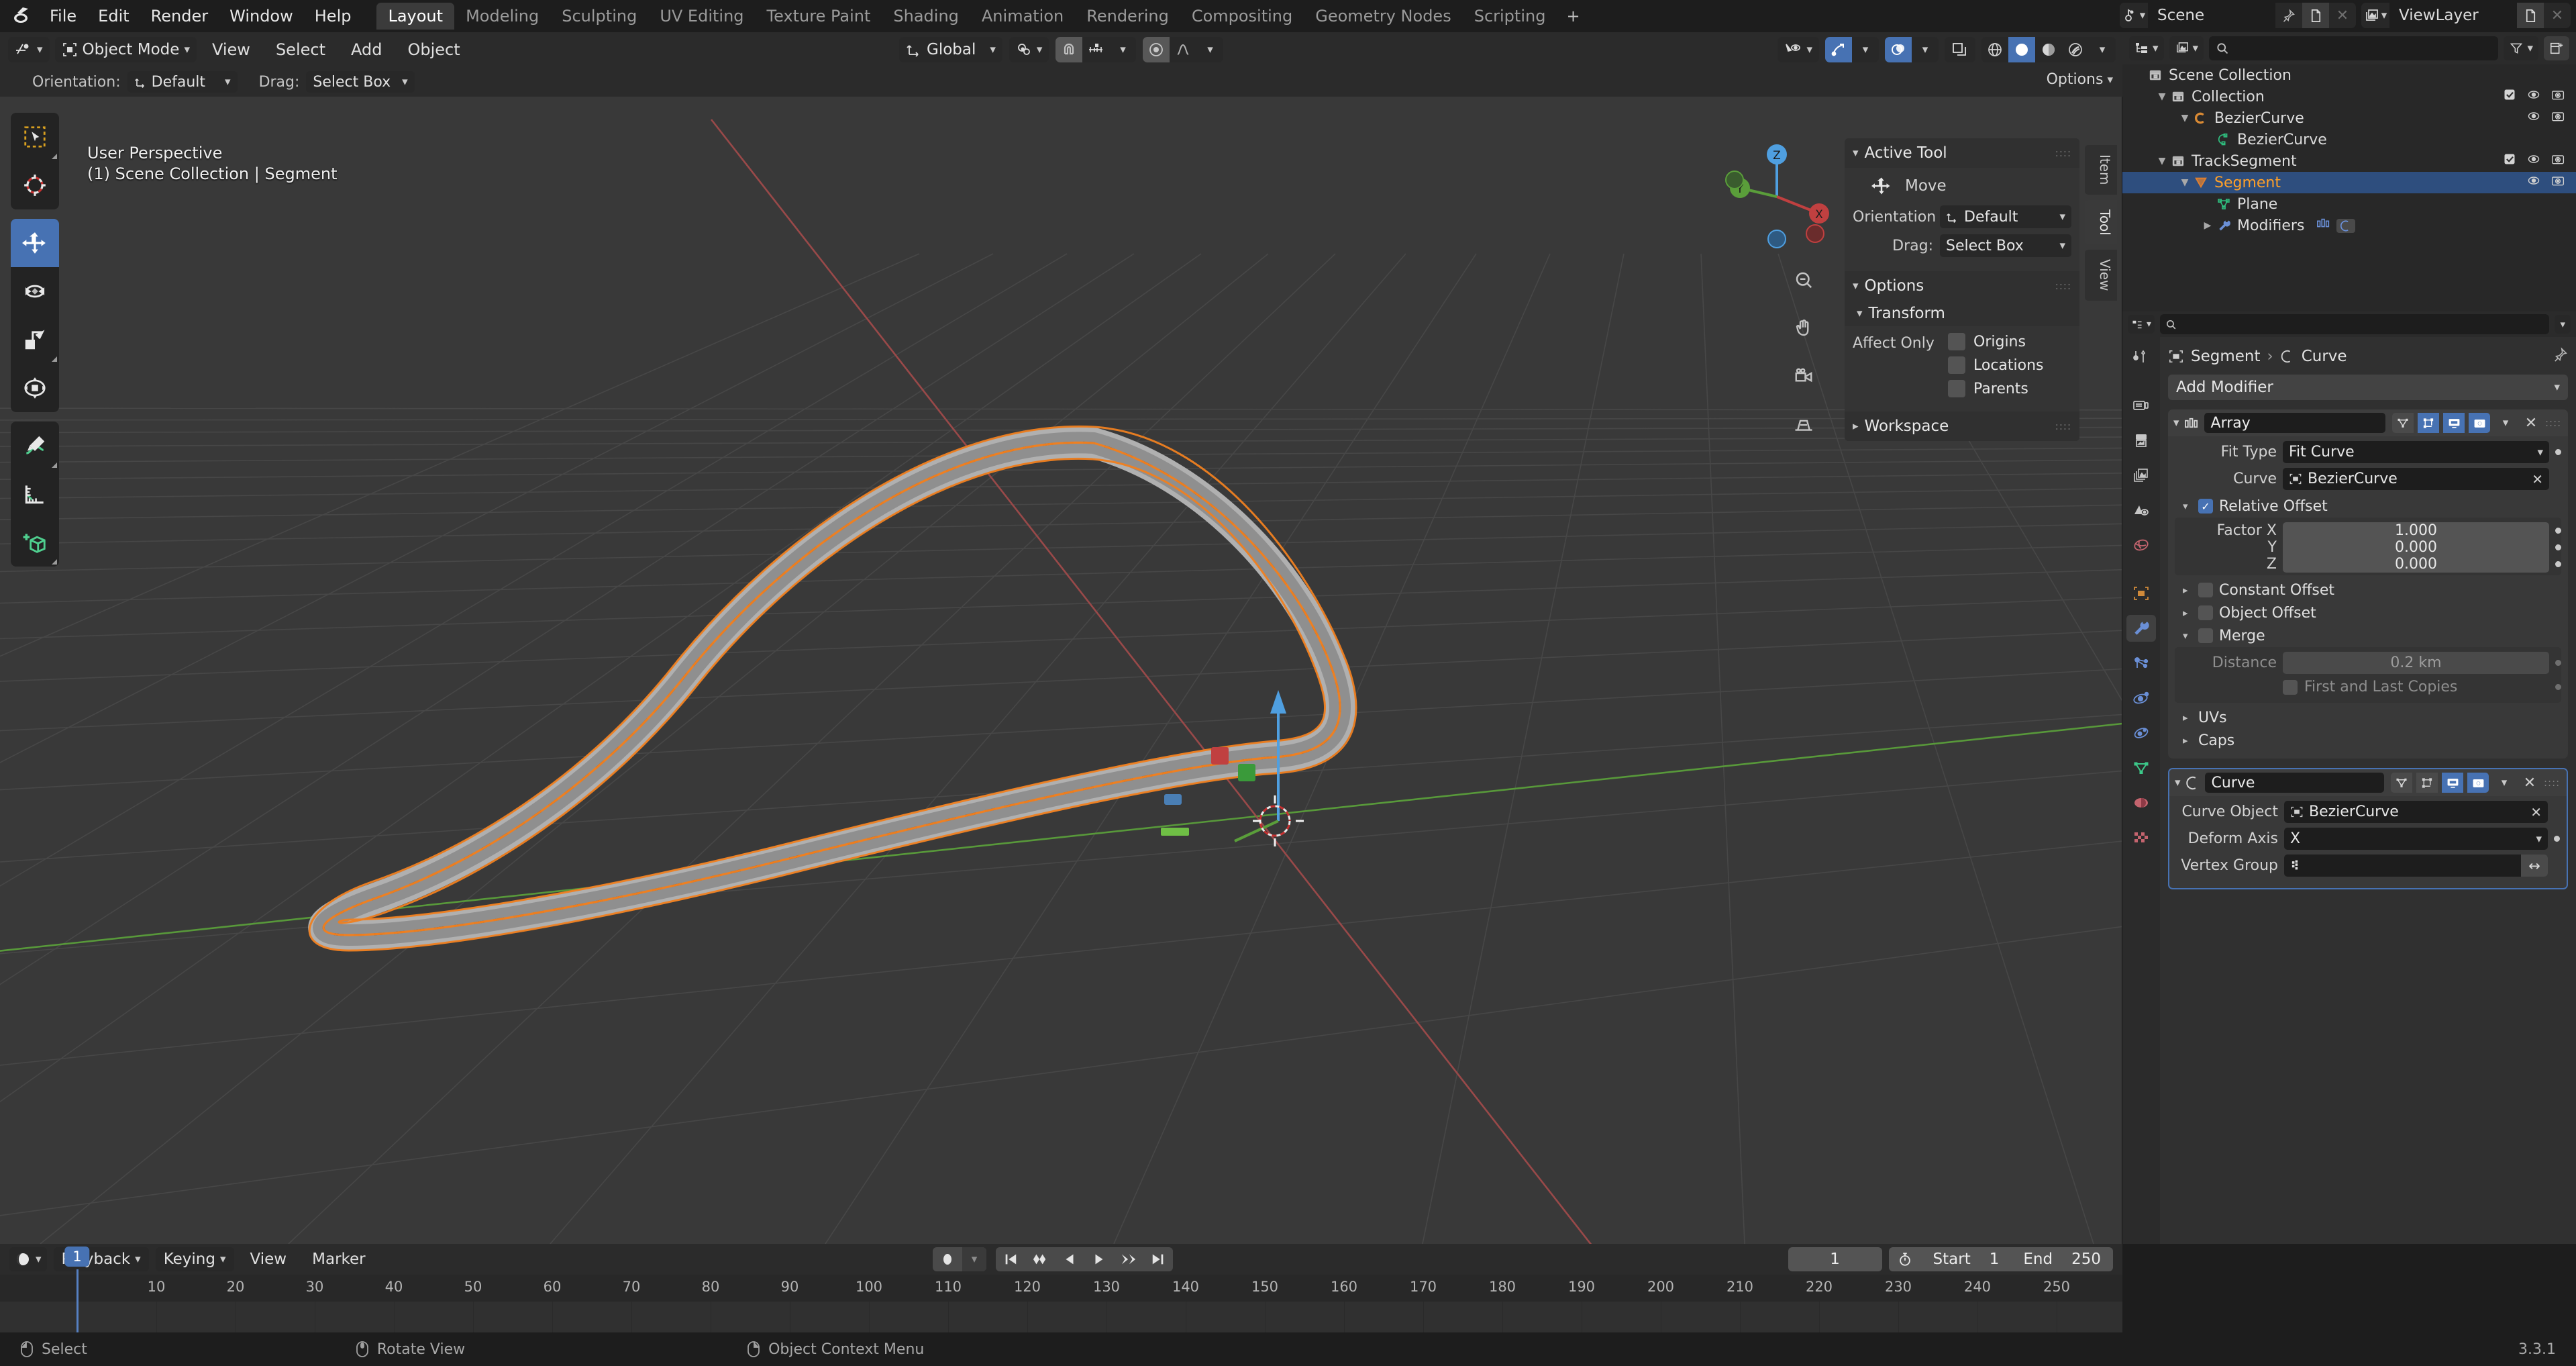 The width and height of the screenshot is (2576, 1366). I want to click on properties-tab-texture, so click(2141, 837).